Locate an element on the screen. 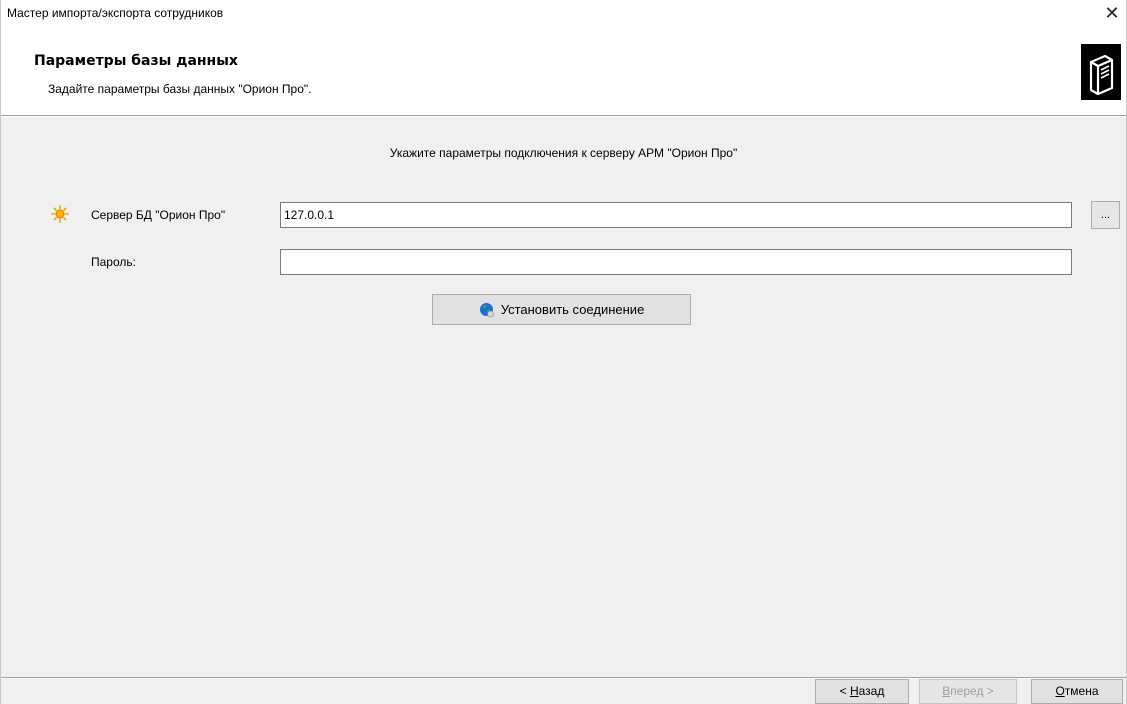 The width and height of the screenshot is (1127, 704). password-label: Пароль: is located at coordinates (113, 262).